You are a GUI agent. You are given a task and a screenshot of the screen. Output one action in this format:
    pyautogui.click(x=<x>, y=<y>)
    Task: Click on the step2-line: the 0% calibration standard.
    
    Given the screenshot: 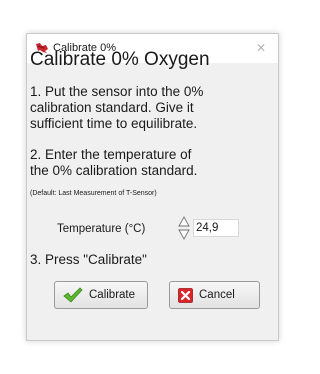 What is the action you would take?
    pyautogui.click(x=114, y=170)
    